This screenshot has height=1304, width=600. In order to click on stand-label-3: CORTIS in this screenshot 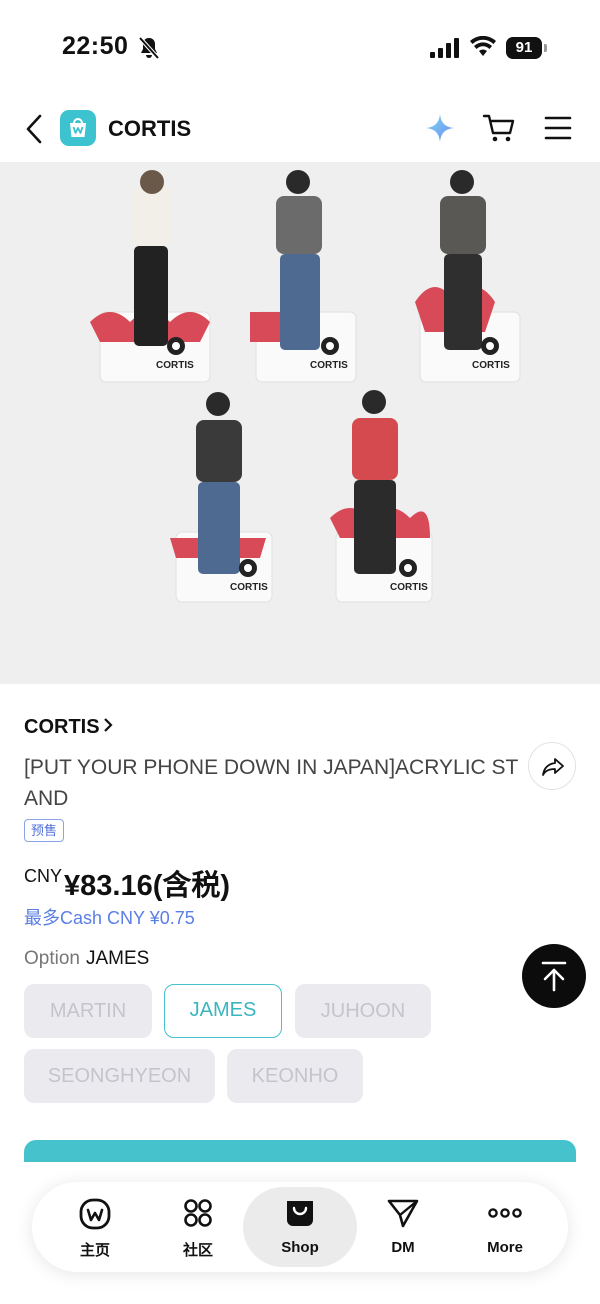, I will do `click(491, 365)`.